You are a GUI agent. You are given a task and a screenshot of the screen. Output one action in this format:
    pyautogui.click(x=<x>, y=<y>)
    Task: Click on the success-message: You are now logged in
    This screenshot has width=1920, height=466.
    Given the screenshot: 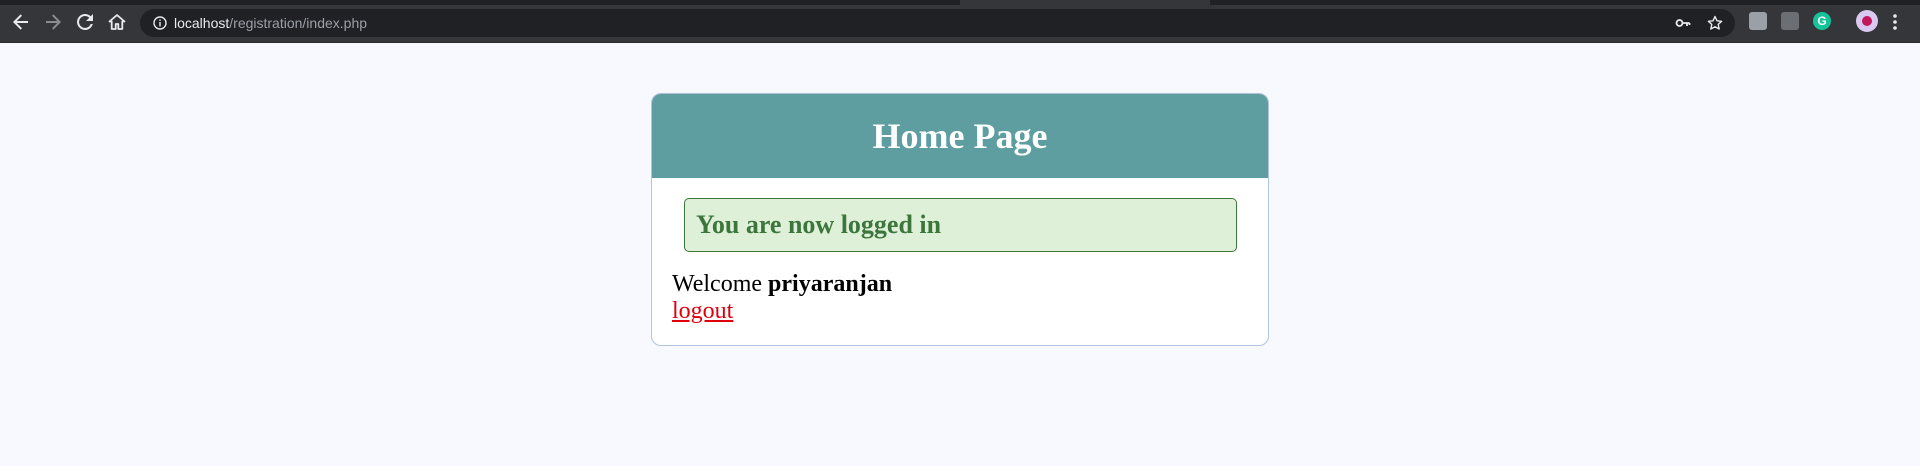 What is the action you would take?
    pyautogui.click(x=819, y=224)
    